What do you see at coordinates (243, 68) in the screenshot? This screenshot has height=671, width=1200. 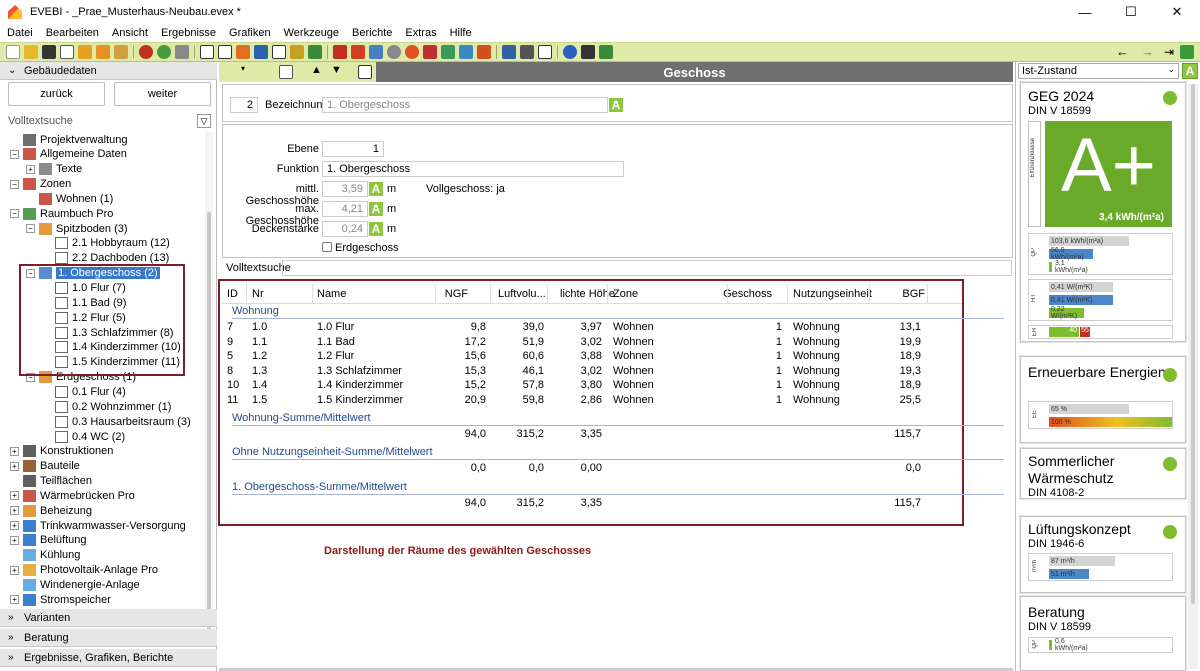 I see `dropdown-icon: ▾` at bounding box center [243, 68].